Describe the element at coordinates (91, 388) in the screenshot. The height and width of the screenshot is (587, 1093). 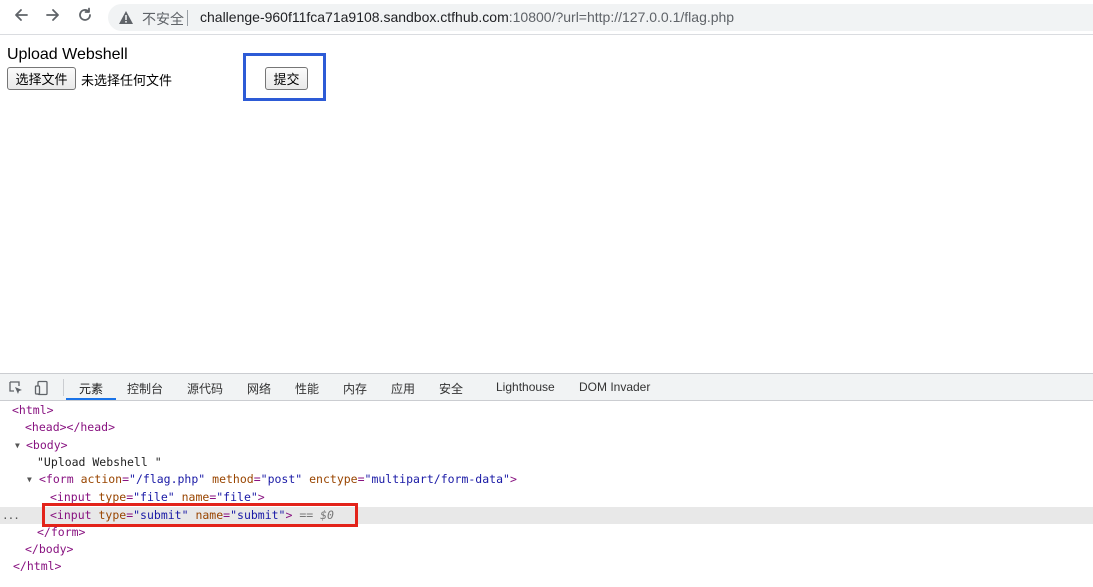
I see `tab-elements: 元素` at that location.